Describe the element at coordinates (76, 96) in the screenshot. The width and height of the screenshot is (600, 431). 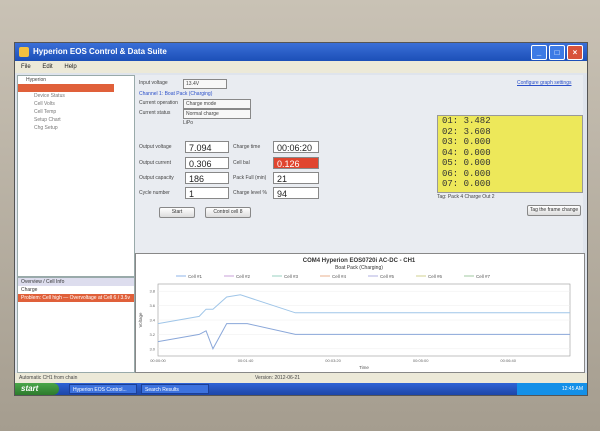
I see `tree-item-device-status: Device Status` at that location.